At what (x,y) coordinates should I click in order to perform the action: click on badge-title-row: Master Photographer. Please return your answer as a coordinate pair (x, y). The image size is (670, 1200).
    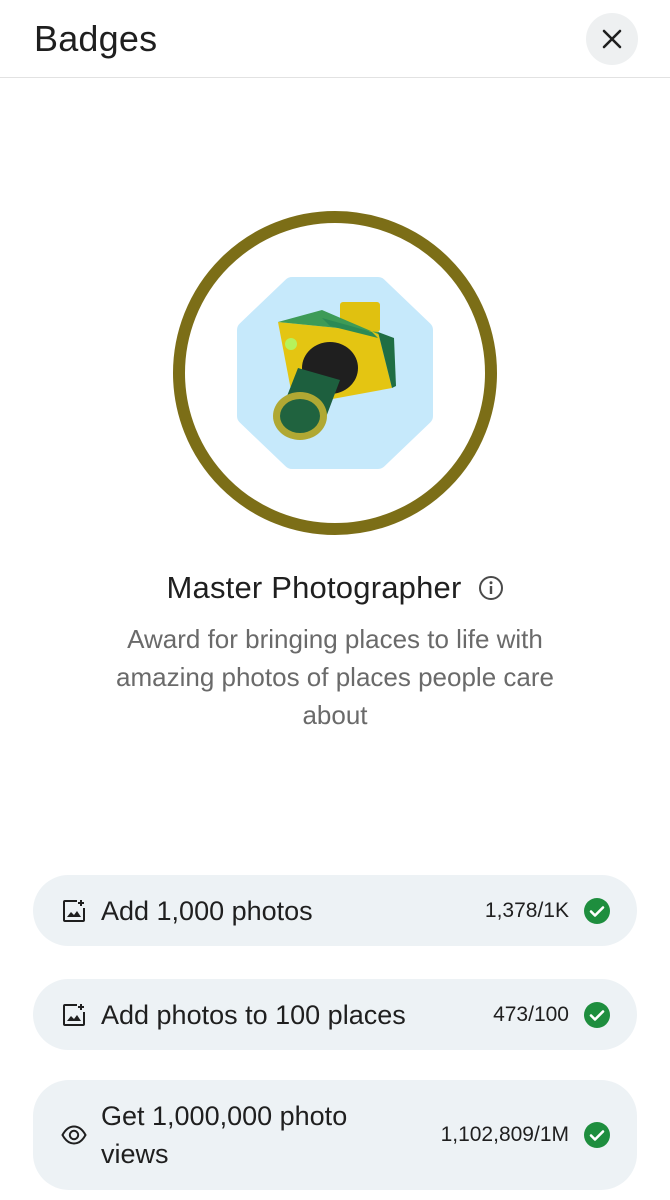
    Looking at the image, I should click on (335, 588).